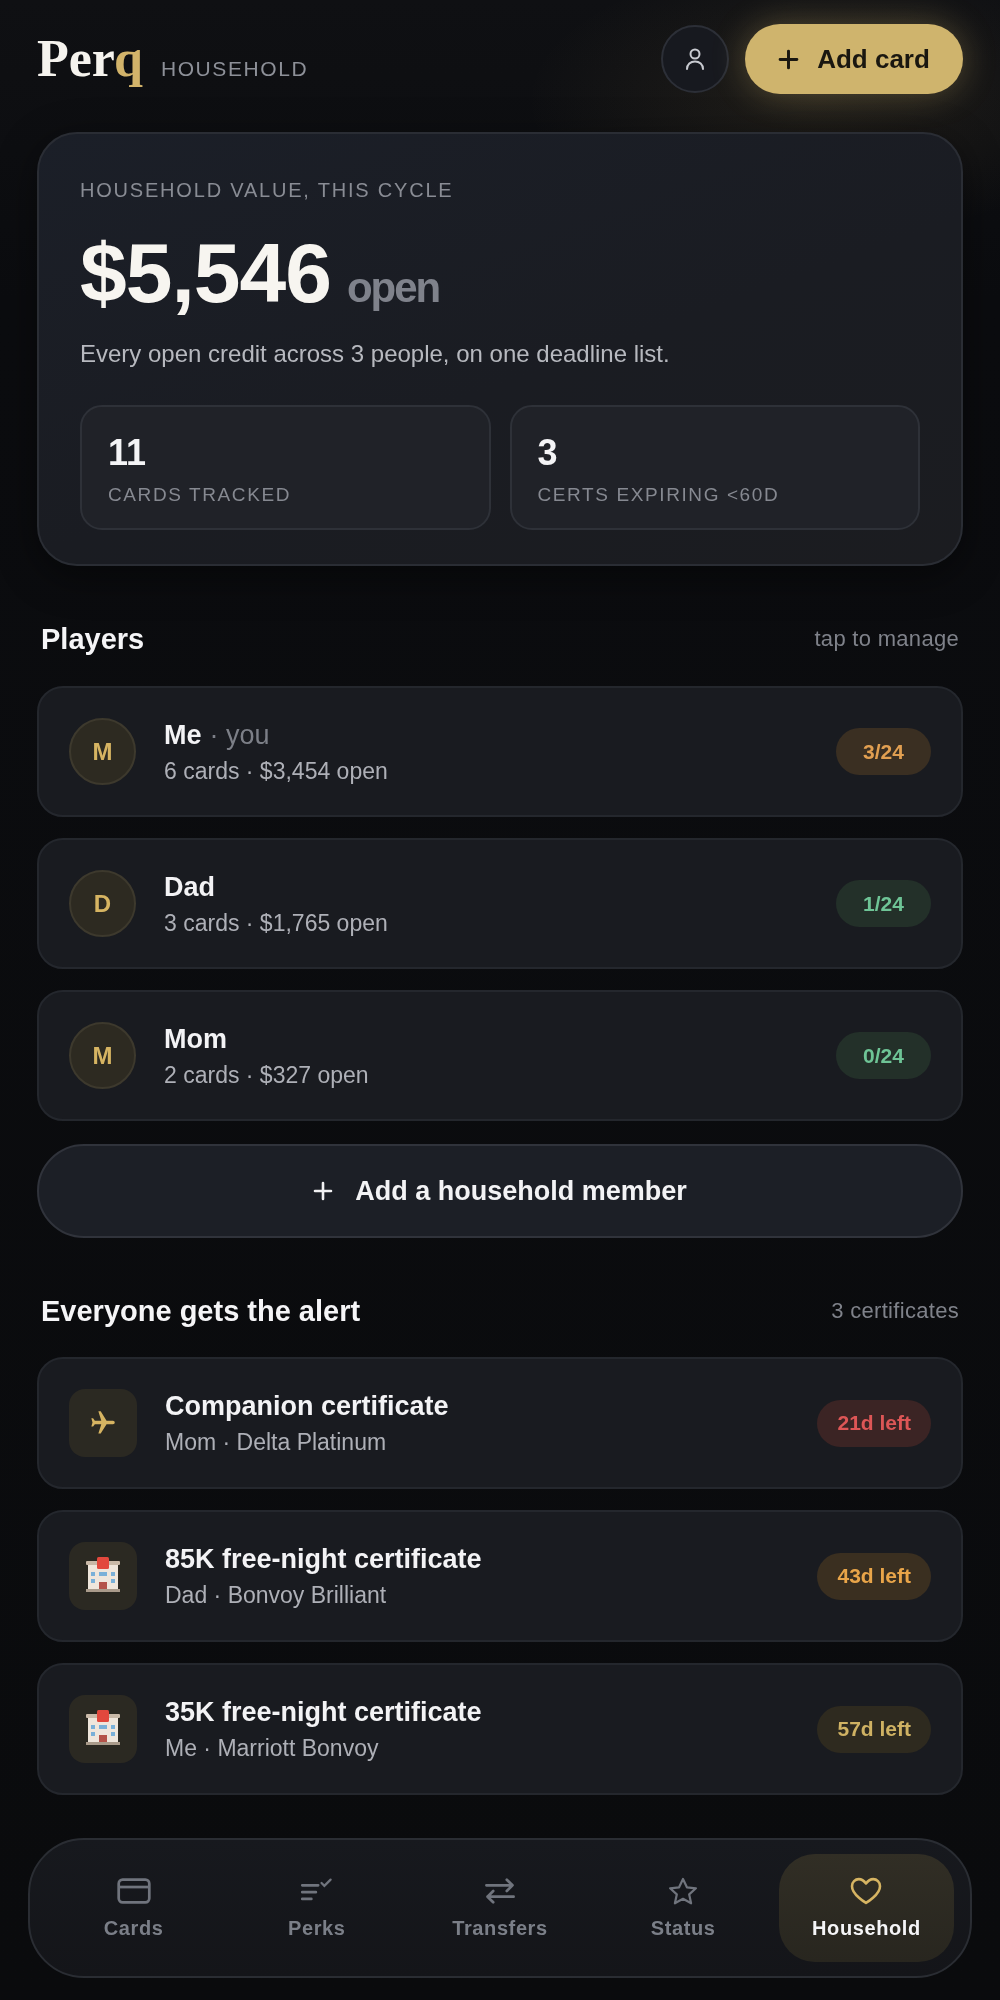 This screenshot has height=2000, width=1000. Describe the element at coordinates (883, 751) in the screenshot. I see `count-badge: 3/24` at that location.